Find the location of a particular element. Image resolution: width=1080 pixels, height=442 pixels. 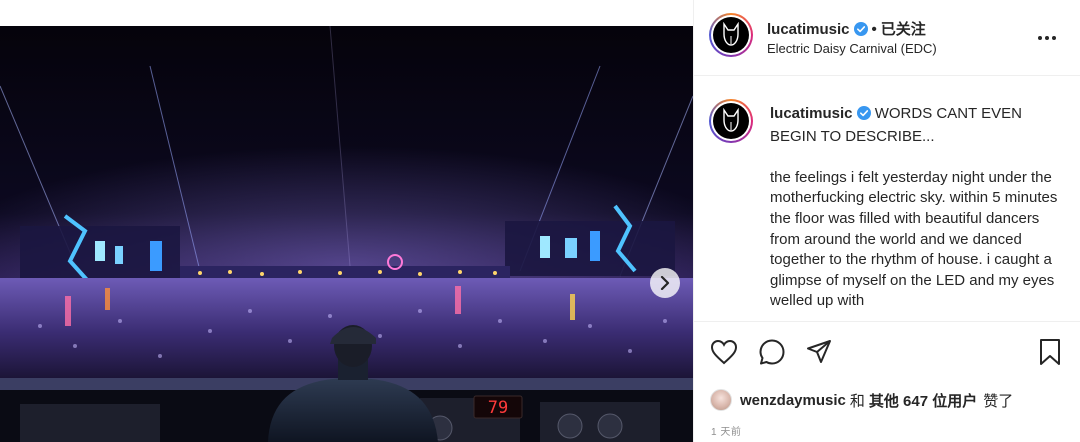

heart-icon is located at coordinates (724, 352).